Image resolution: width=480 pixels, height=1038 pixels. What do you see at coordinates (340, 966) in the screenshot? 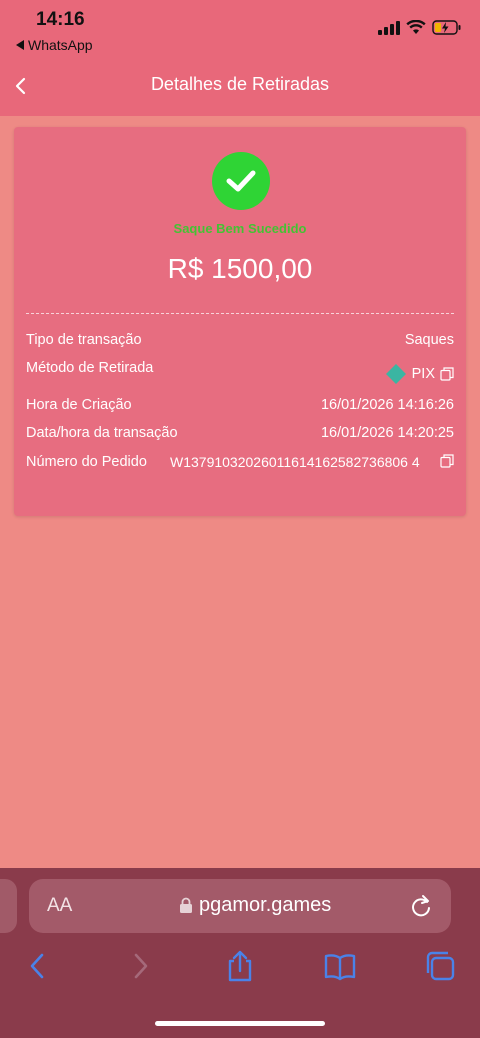
I see `bookmarks-icon` at bounding box center [340, 966].